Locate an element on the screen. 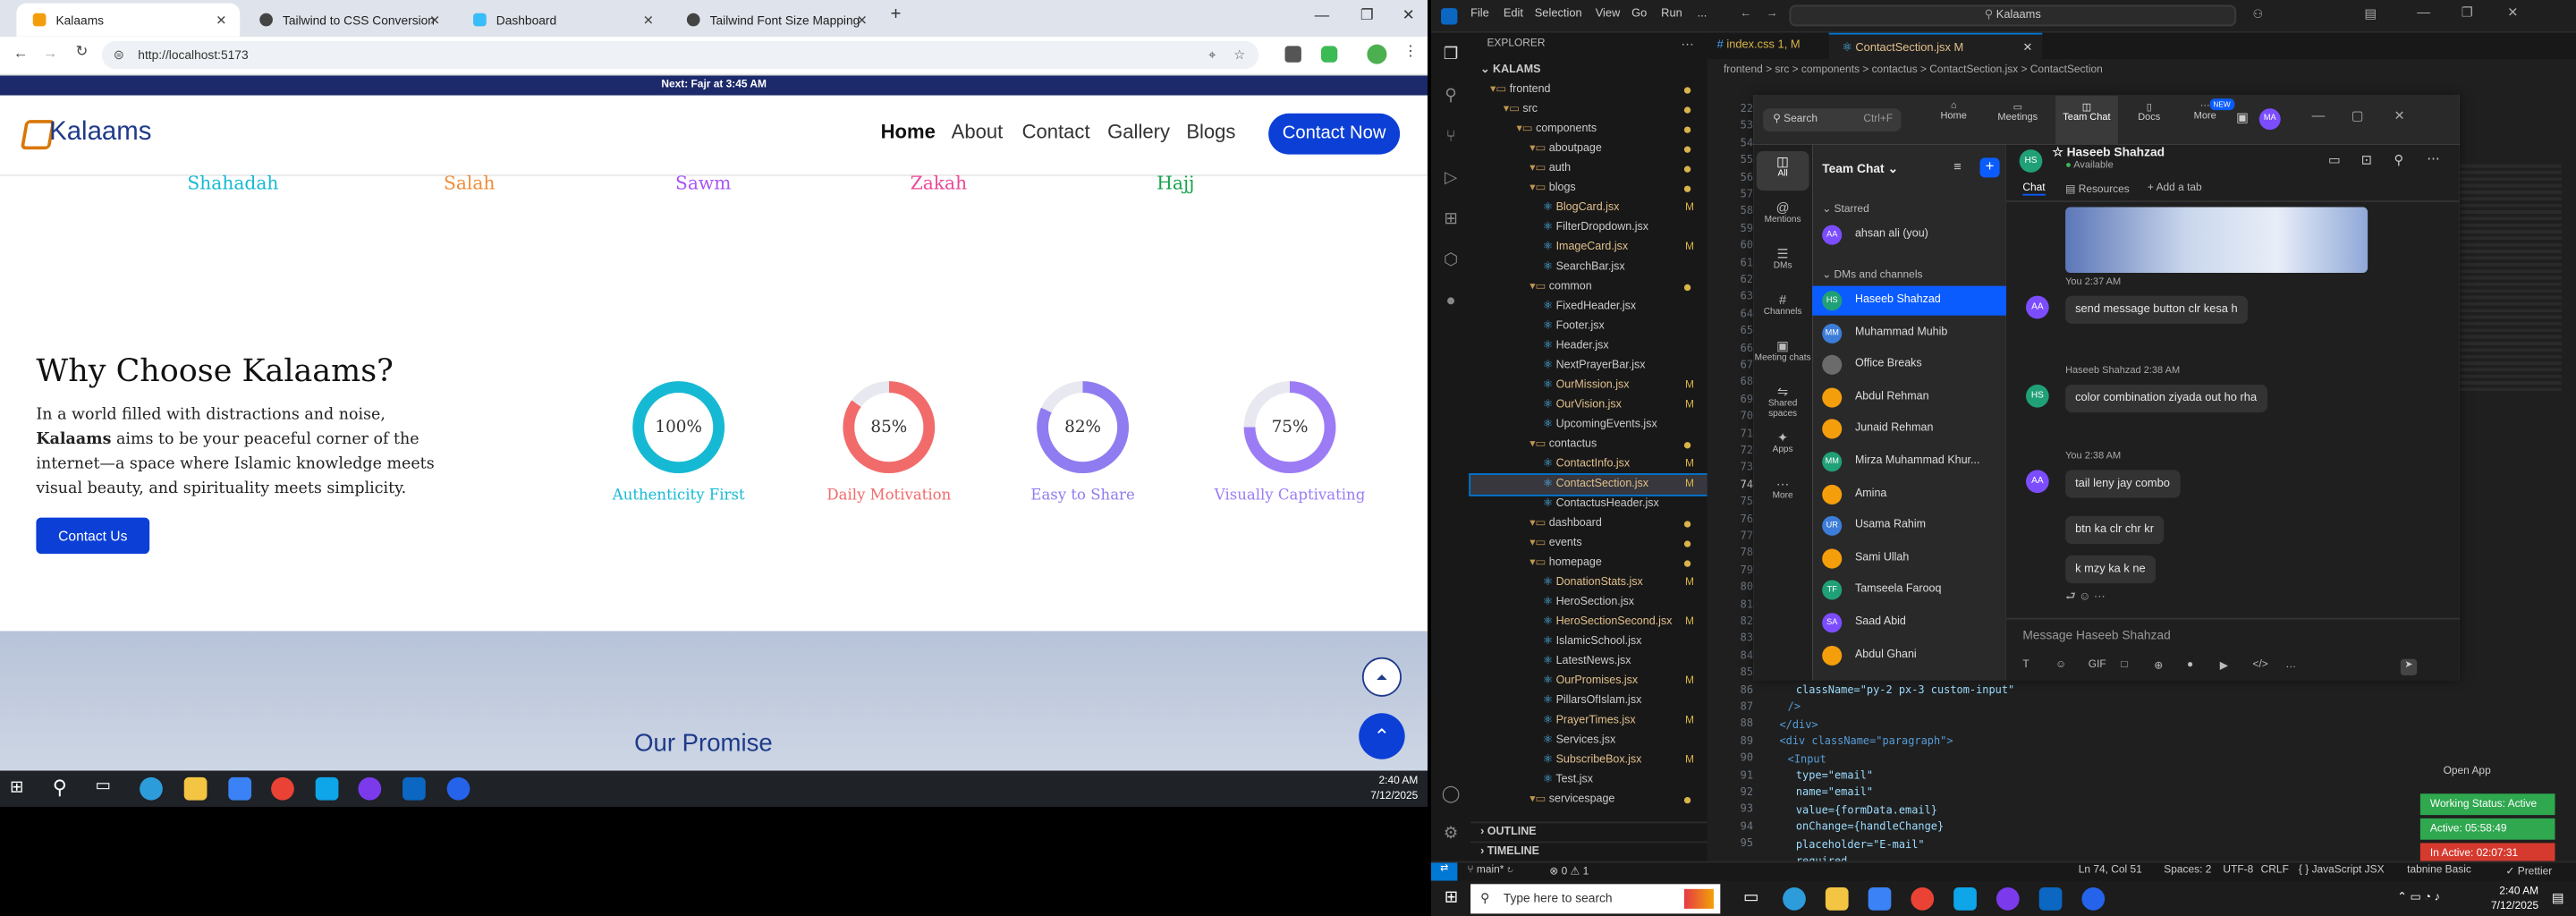 The height and width of the screenshot is (916, 2576). file-item: ⚛ LatestNews.jsx is located at coordinates (1588, 662).